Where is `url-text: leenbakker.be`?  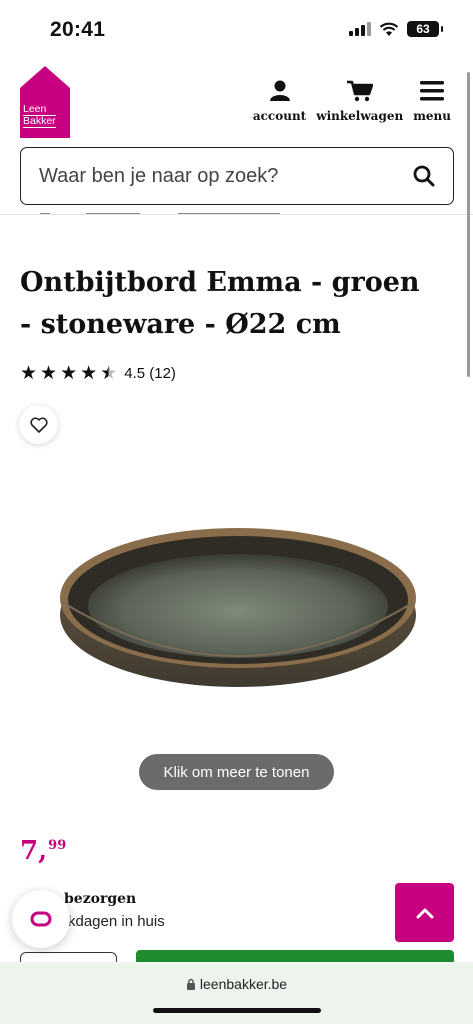
url-text: leenbakker.be is located at coordinates (243, 984).